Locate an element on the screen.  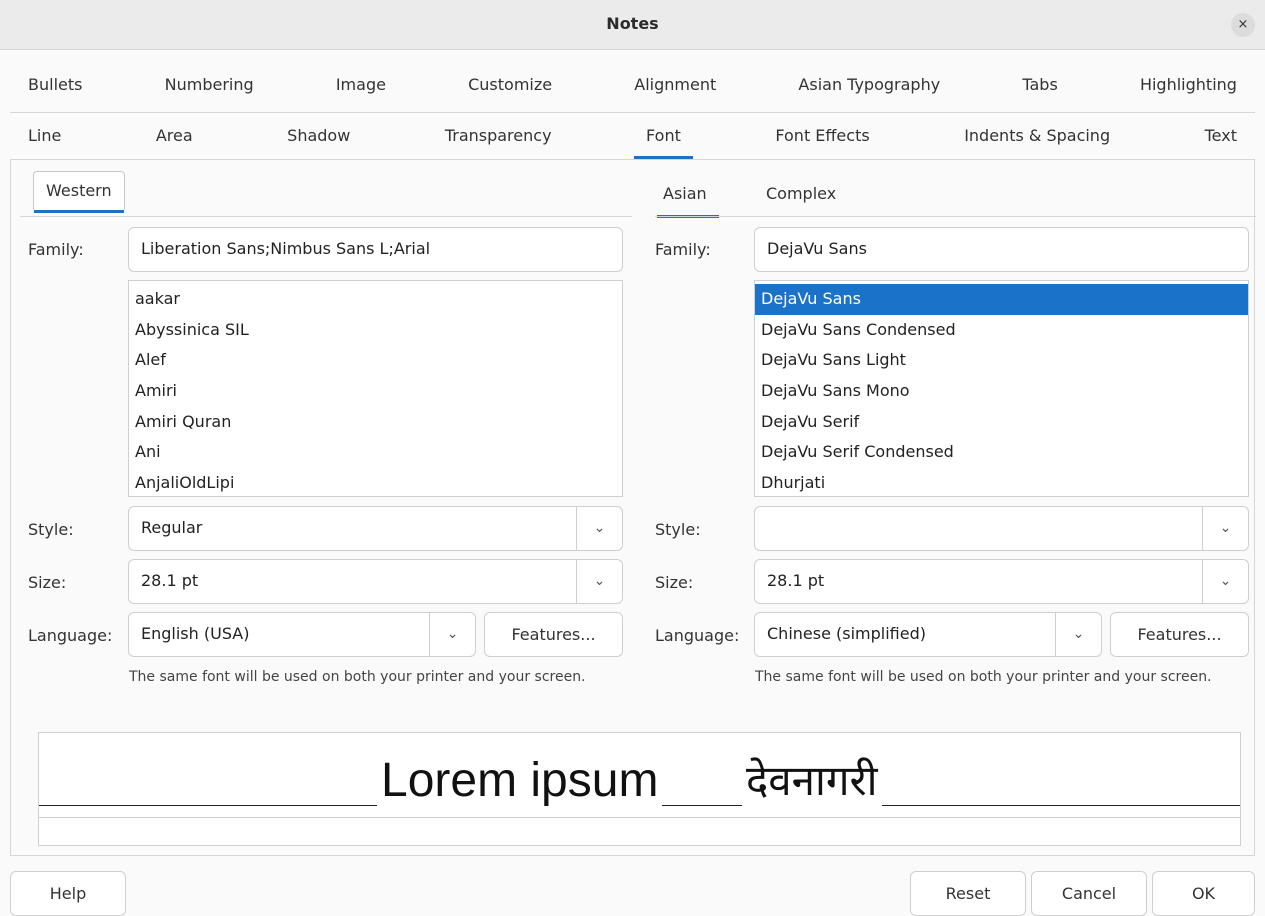
subtab-asian-label: Asian is located at coordinates (685, 193).